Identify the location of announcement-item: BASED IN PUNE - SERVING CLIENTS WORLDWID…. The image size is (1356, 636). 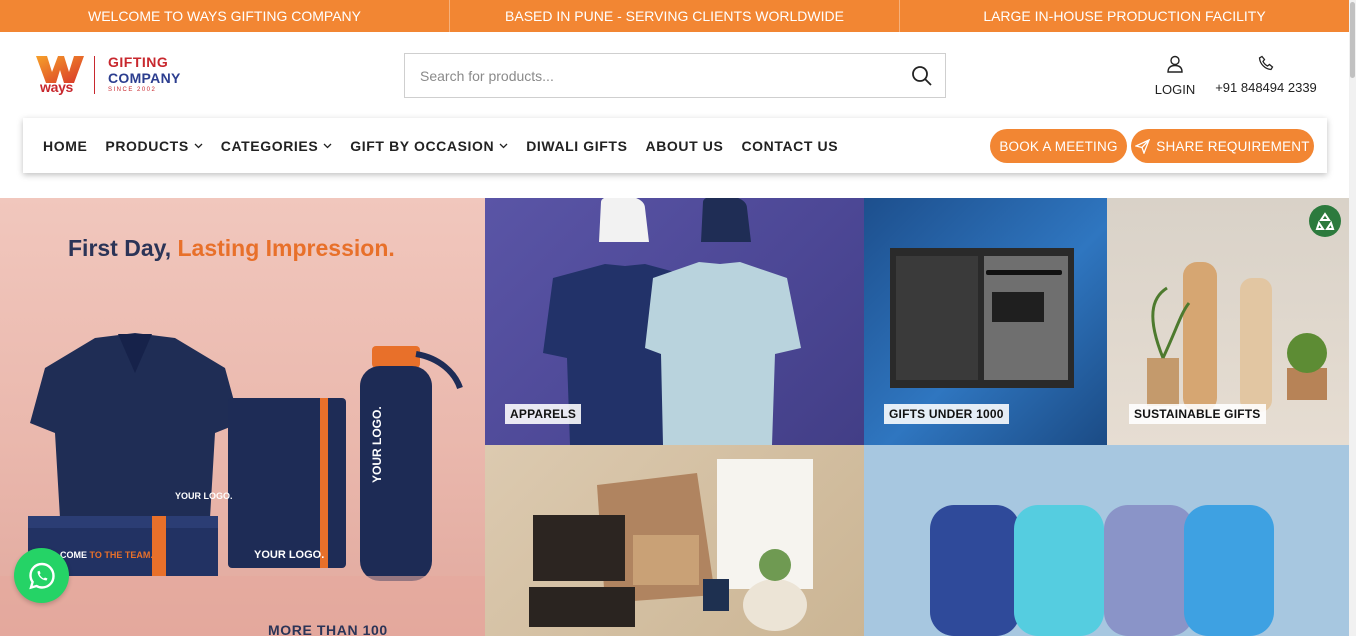
(675, 16).